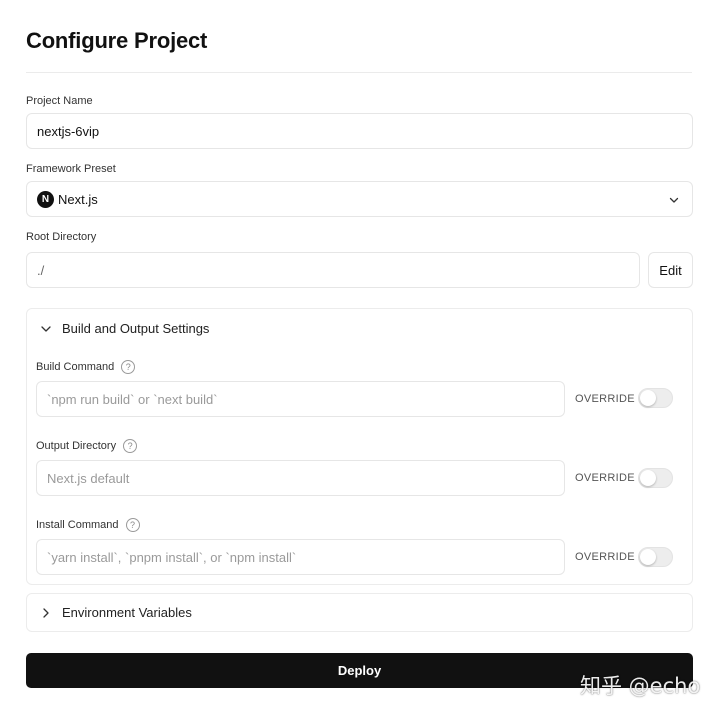  What do you see at coordinates (359, 199) in the screenshot?
I see `framework-preset-select: N Next.js` at bounding box center [359, 199].